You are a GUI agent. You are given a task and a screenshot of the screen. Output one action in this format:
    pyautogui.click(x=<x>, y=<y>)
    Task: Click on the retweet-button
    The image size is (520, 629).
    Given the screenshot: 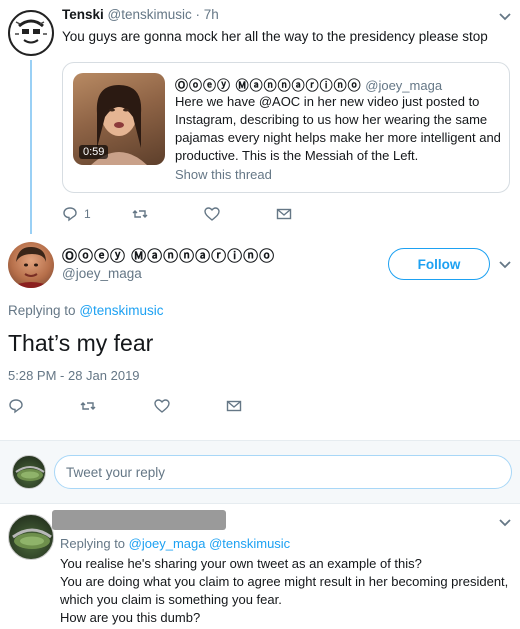 What is the action you would take?
    pyautogui.click(x=168, y=214)
    